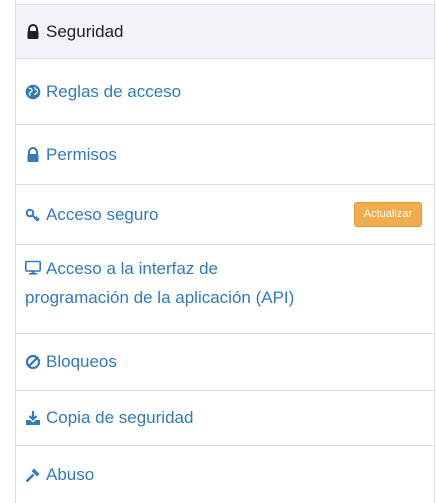  I want to click on sidebar-item-reglas-de-acceso: Reglas de acceso, so click(225, 92).